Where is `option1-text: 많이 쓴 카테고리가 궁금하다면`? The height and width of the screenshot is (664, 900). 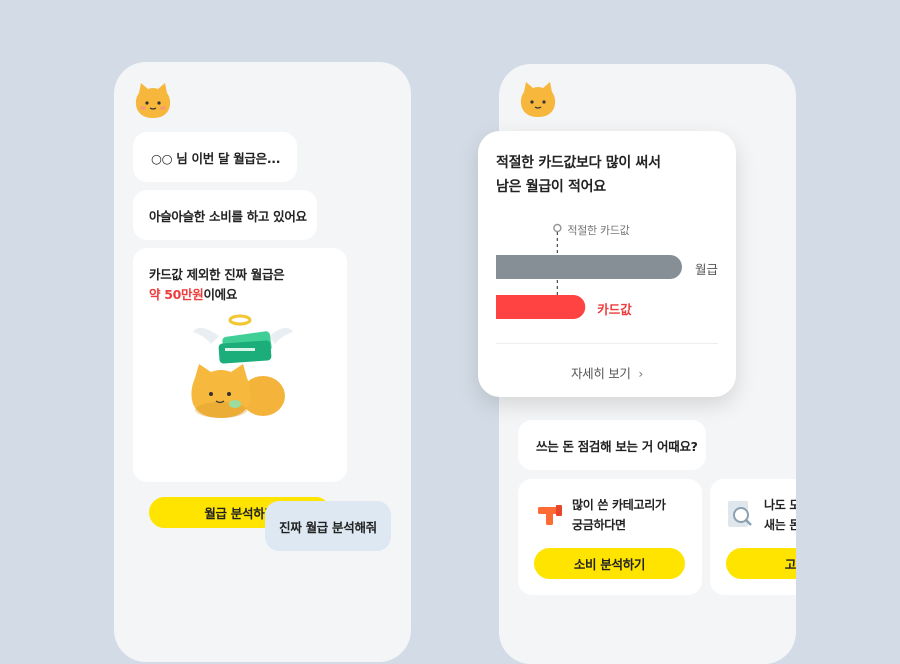
option1-text: 많이 쓴 카테고리가 궁금하다면 is located at coordinates (619, 515).